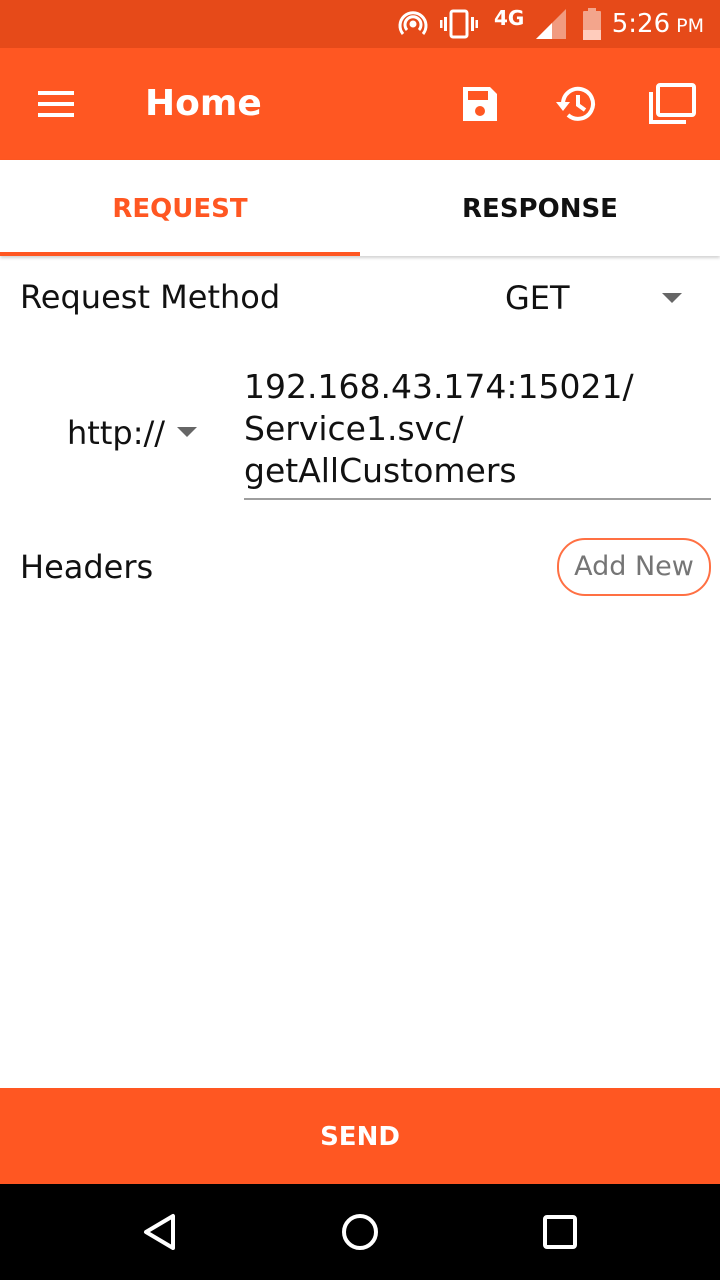 The height and width of the screenshot is (1280, 720). What do you see at coordinates (576, 104) in the screenshot?
I see `history-icon` at bounding box center [576, 104].